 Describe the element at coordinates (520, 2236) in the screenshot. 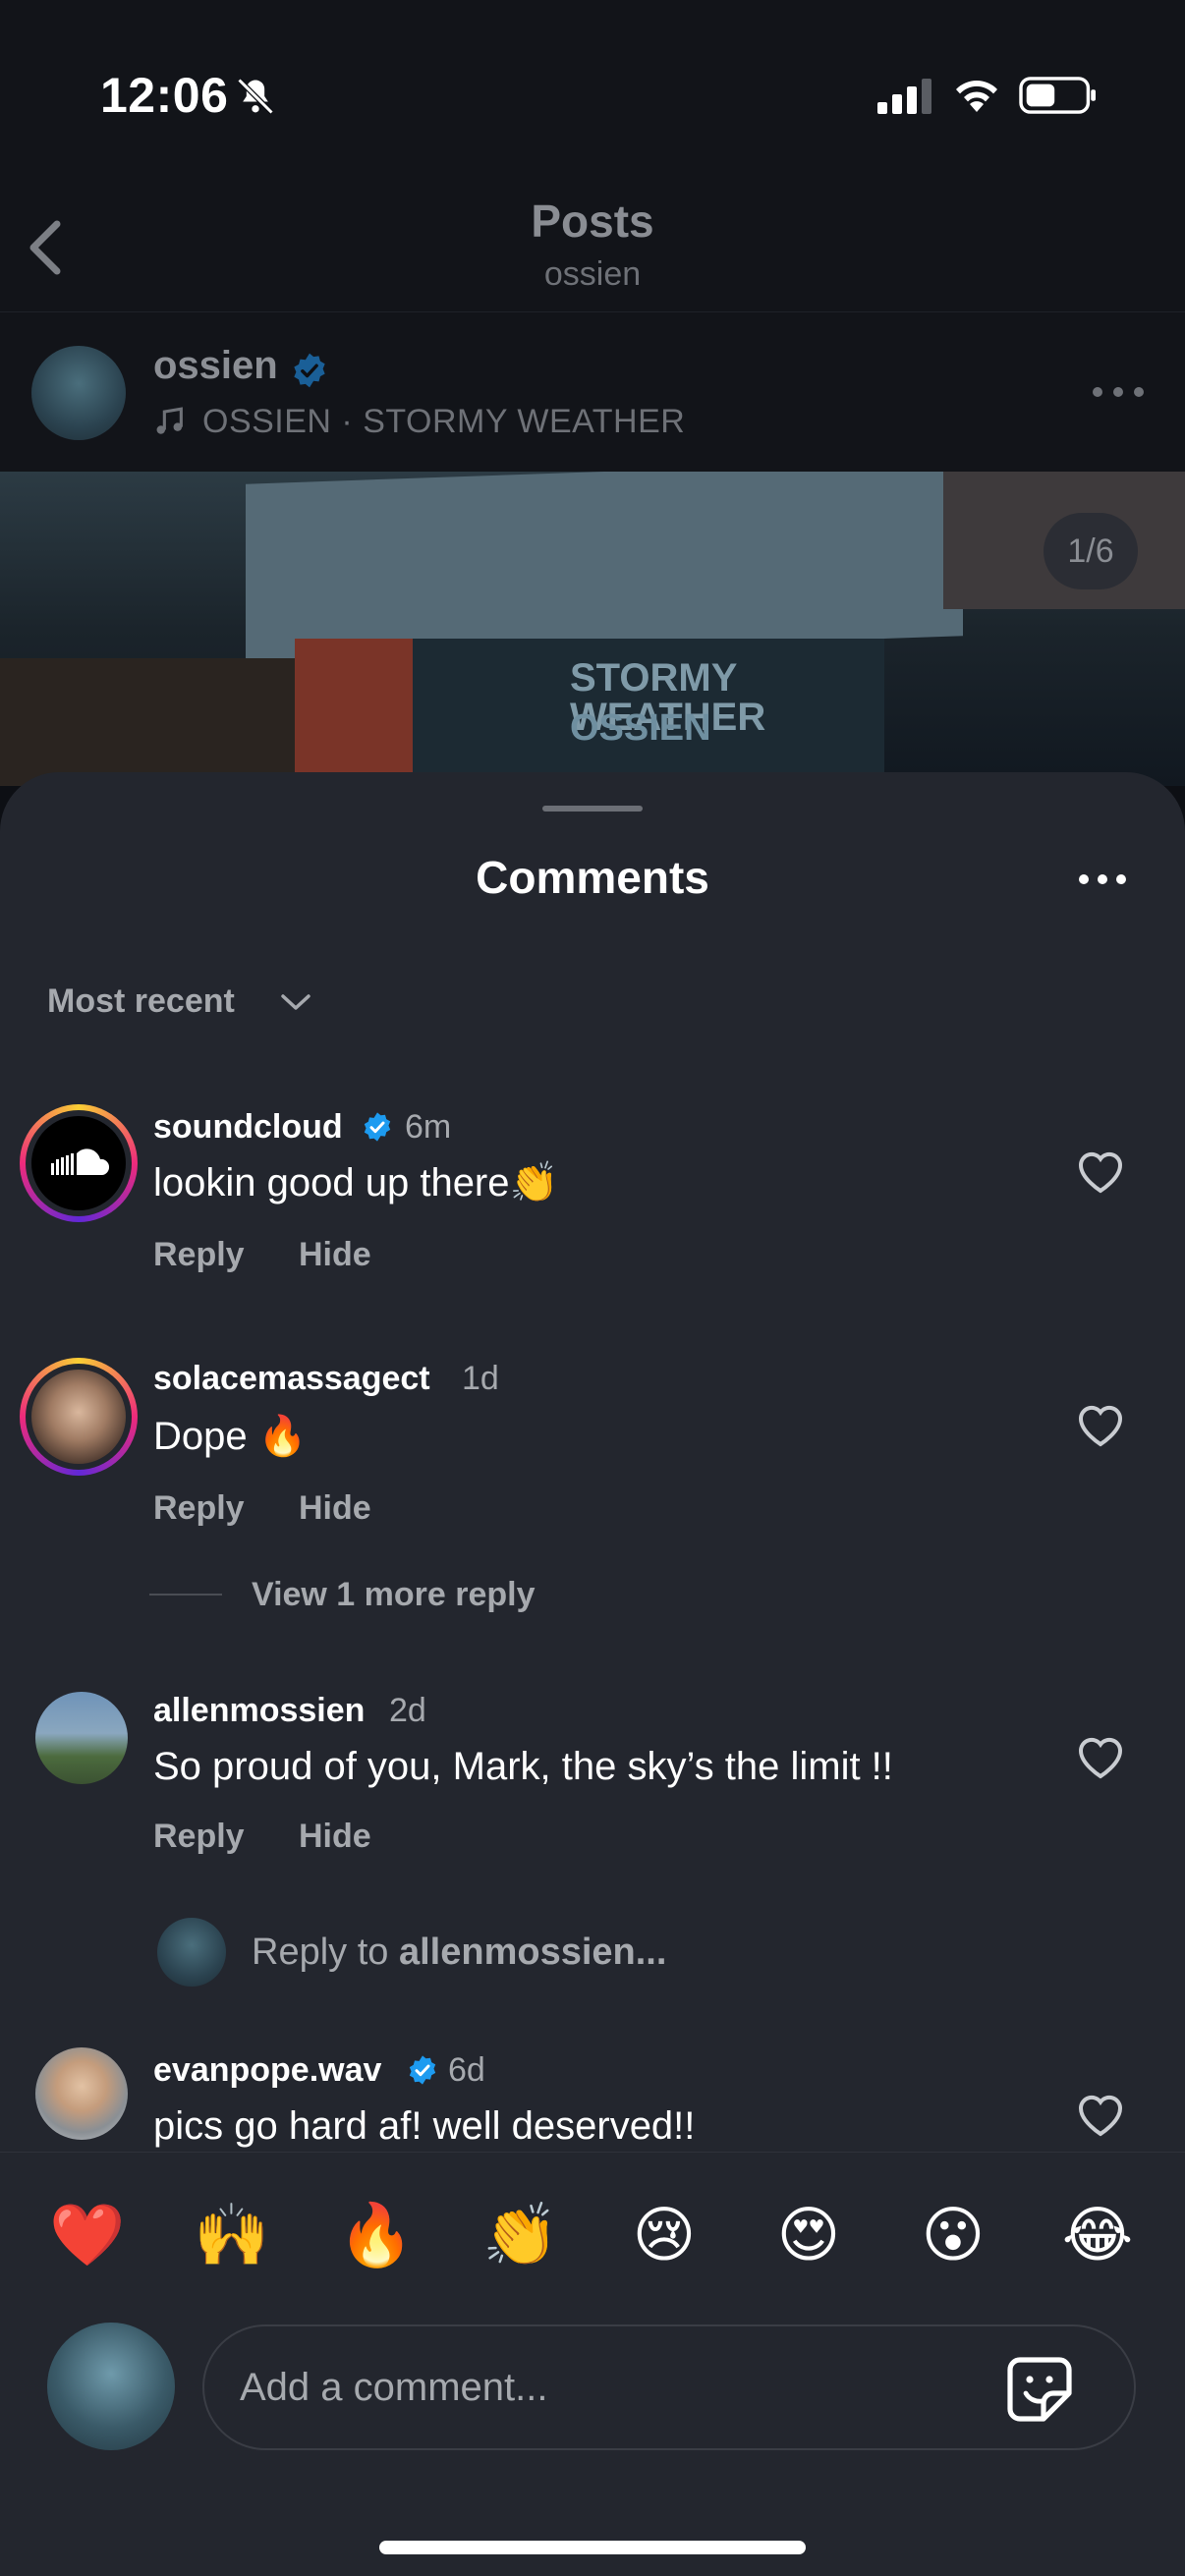

I see `emoji-clap-button: 👏` at that location.